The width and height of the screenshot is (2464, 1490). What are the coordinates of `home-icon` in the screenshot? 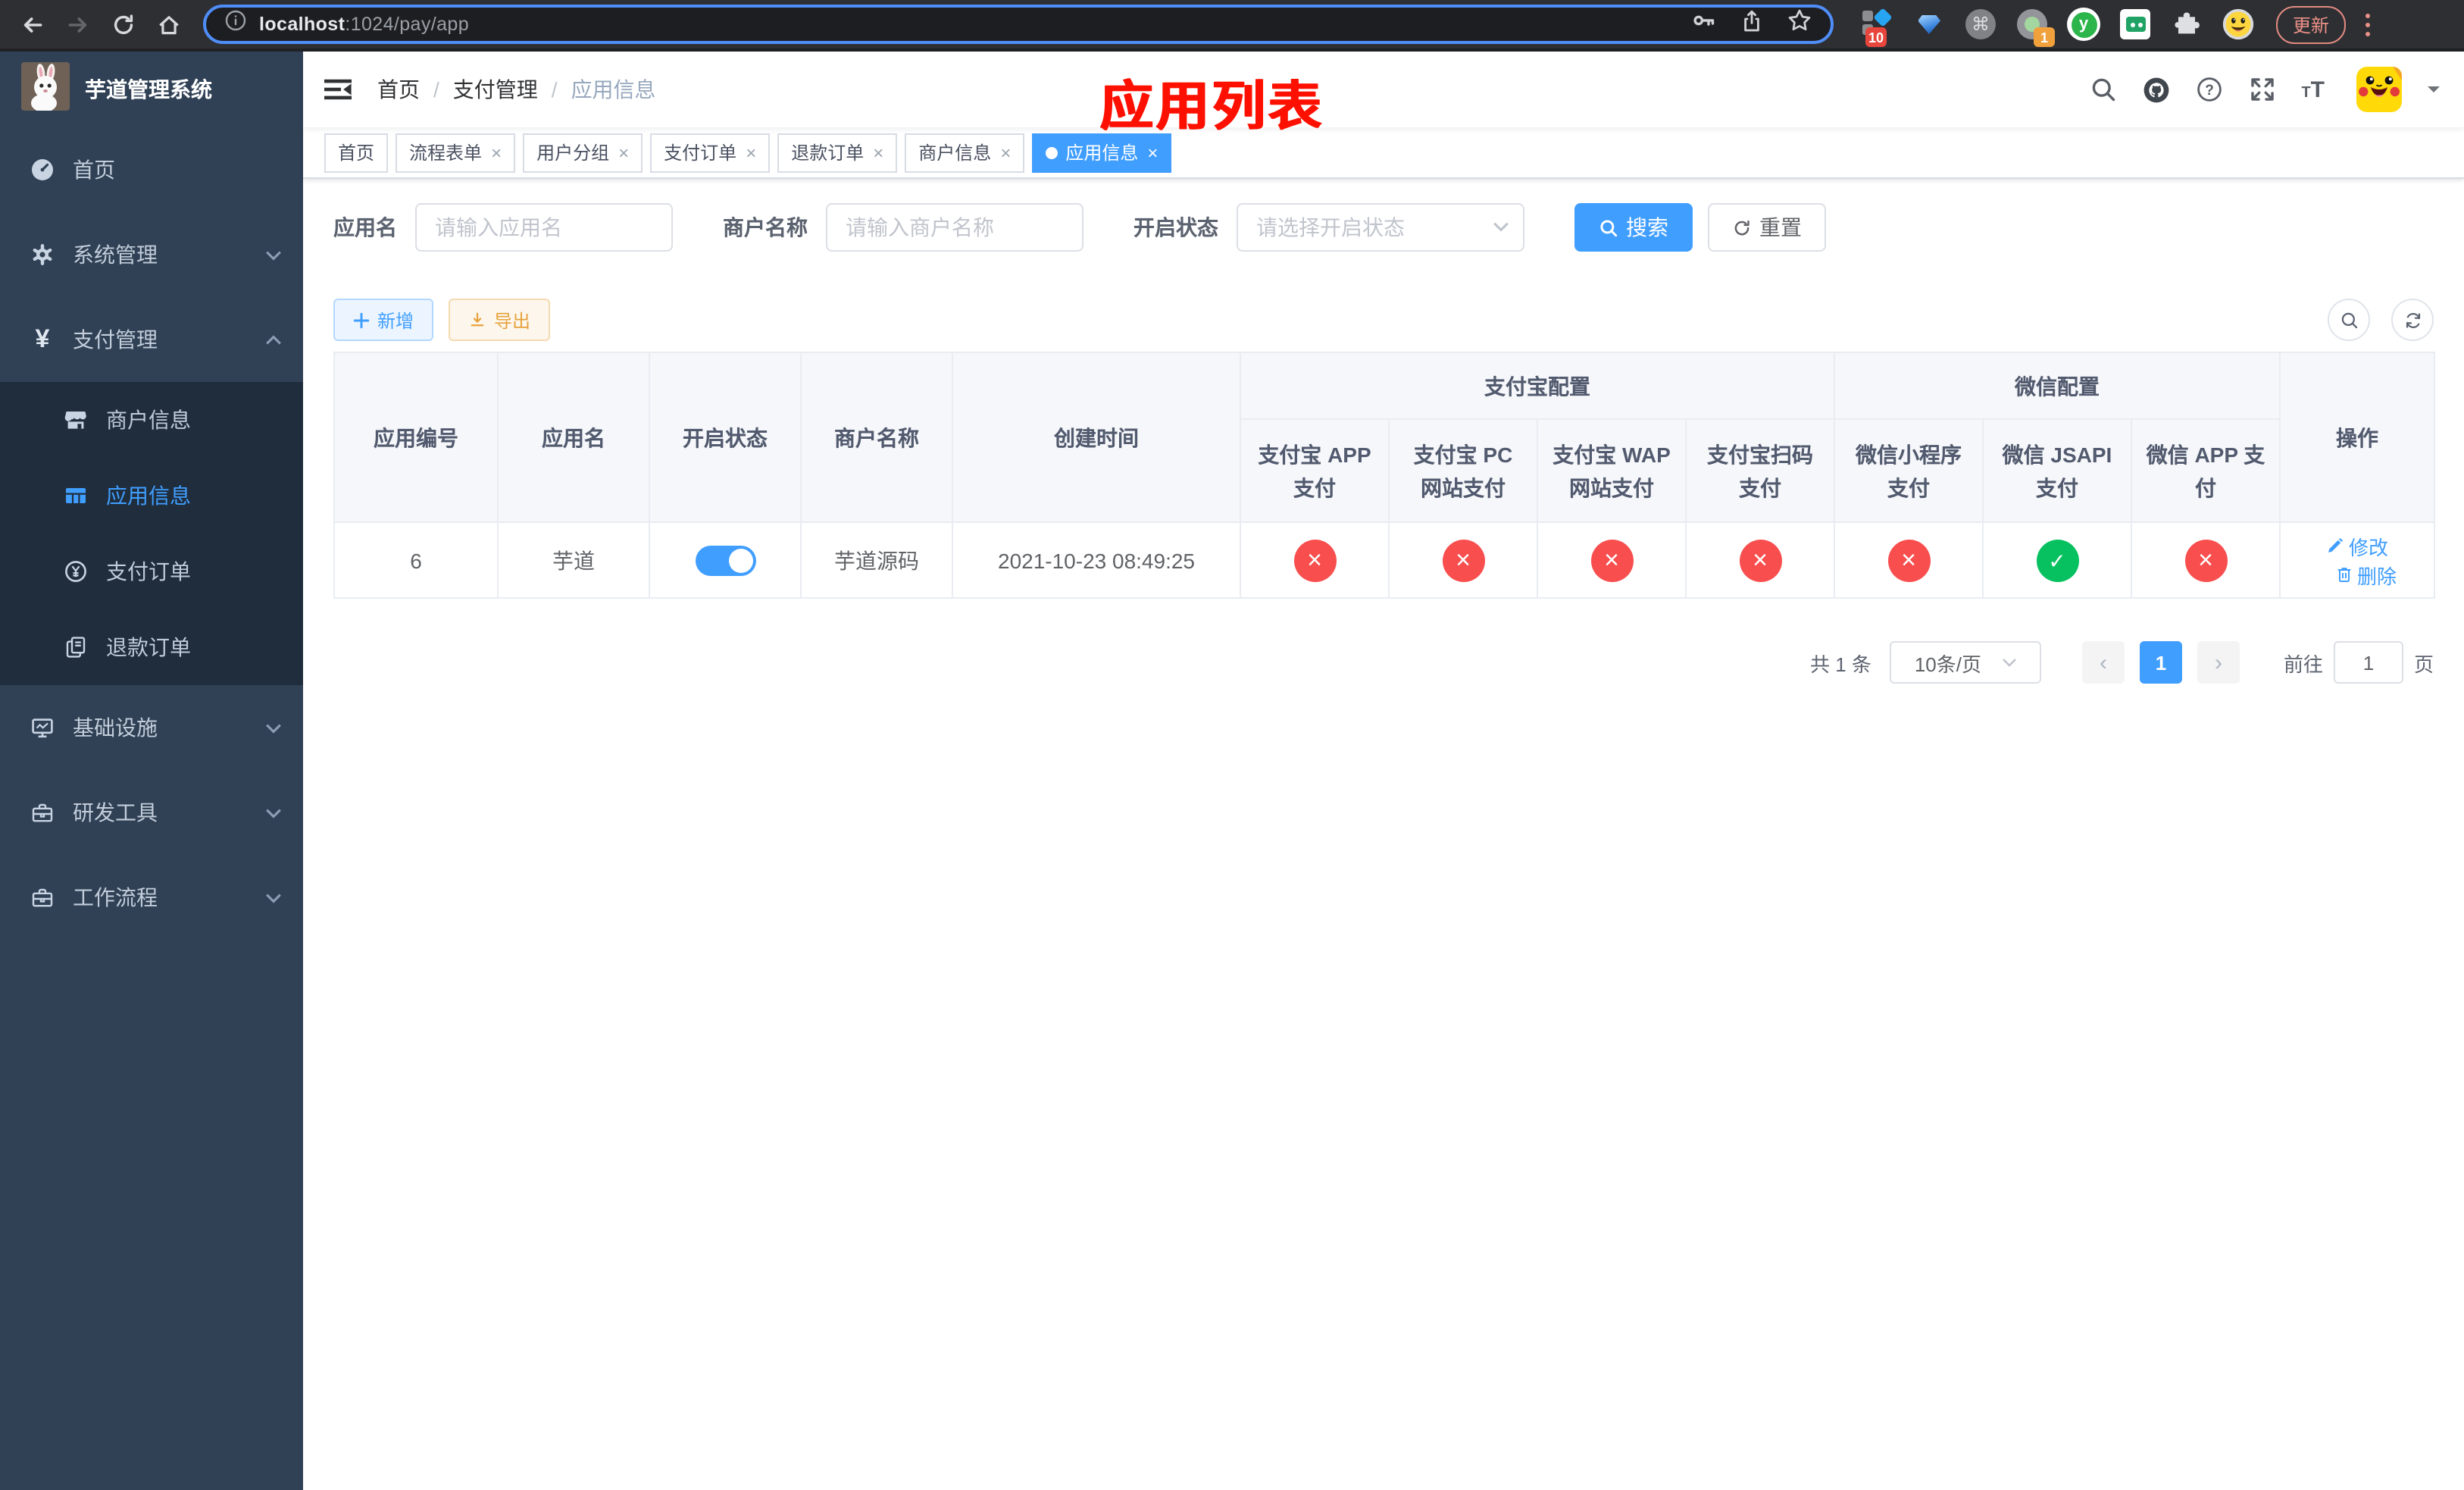 It's located at (168, 25).